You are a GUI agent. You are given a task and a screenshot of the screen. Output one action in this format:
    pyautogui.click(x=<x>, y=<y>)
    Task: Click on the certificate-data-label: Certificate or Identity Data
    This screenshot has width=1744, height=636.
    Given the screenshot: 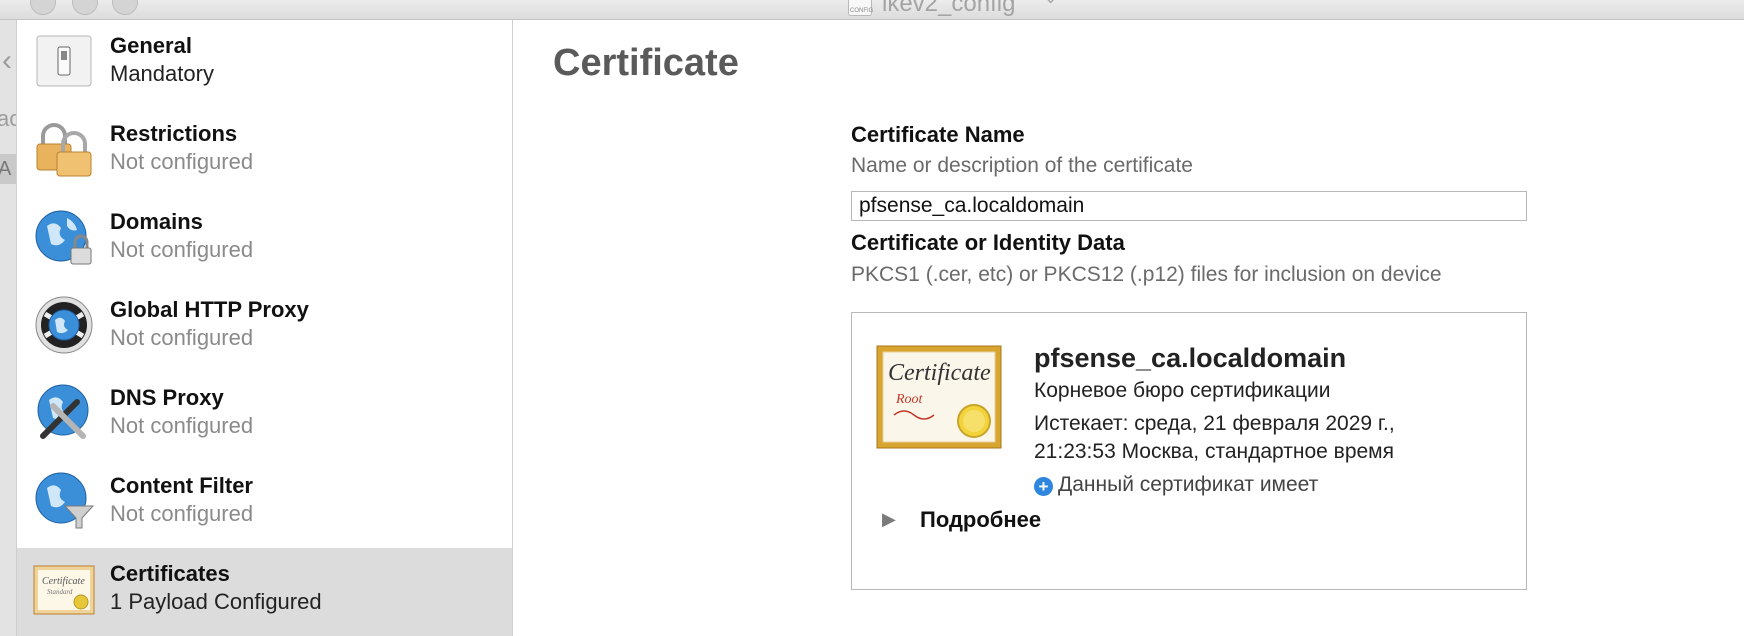 What is the action you would take?
    pyautogui.click(x=988, y=242)
    